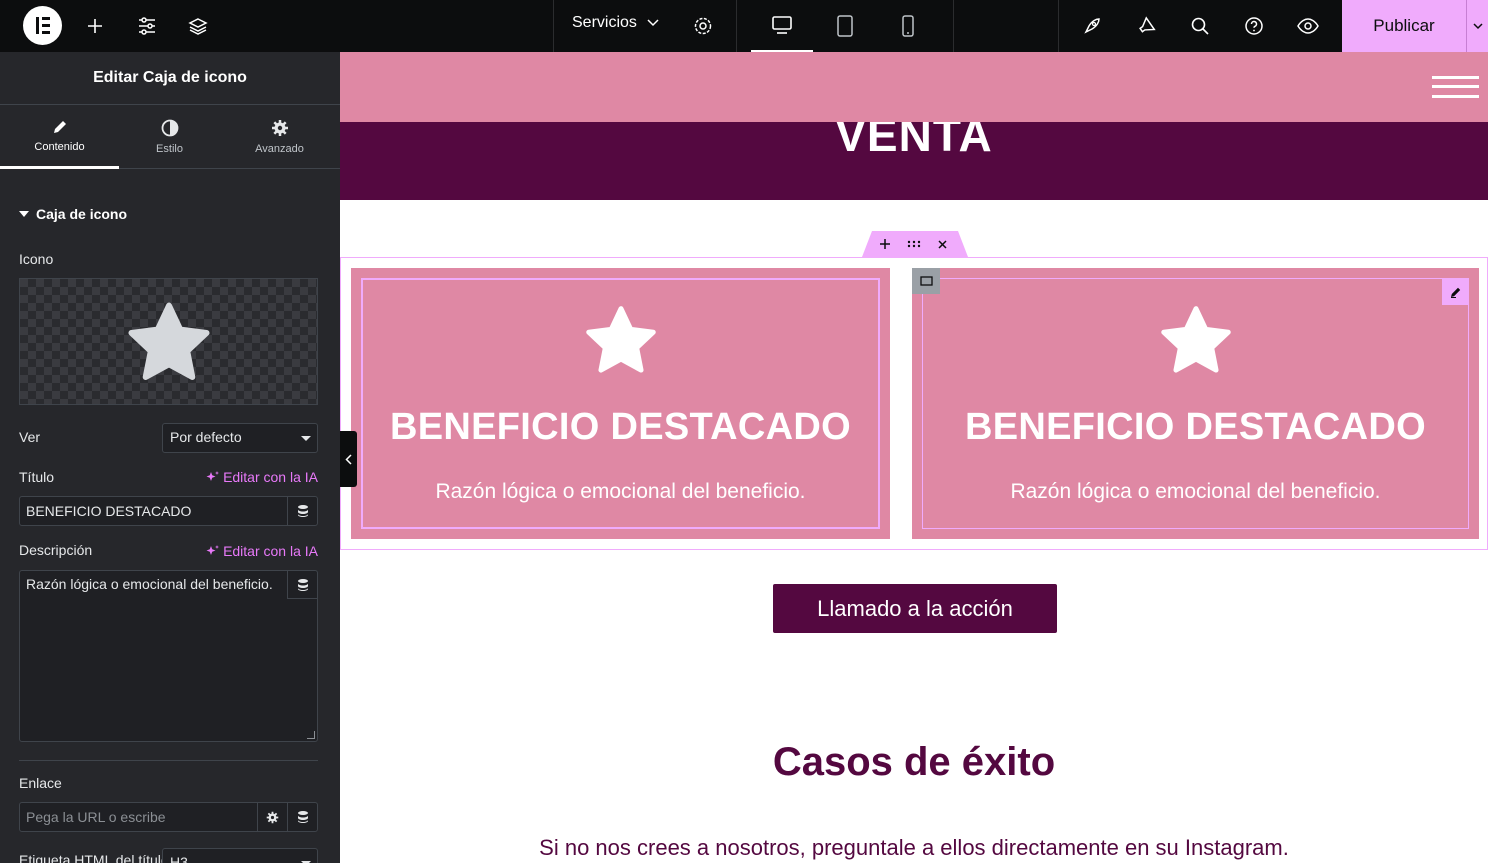 This screenshot has height=863, width=1488. What do you see at coordinates (149, 584) in the screenshot?
I see `description-textarea-value: Razón lógica o emocional del beneficio.` at bounding box center [149, 584].